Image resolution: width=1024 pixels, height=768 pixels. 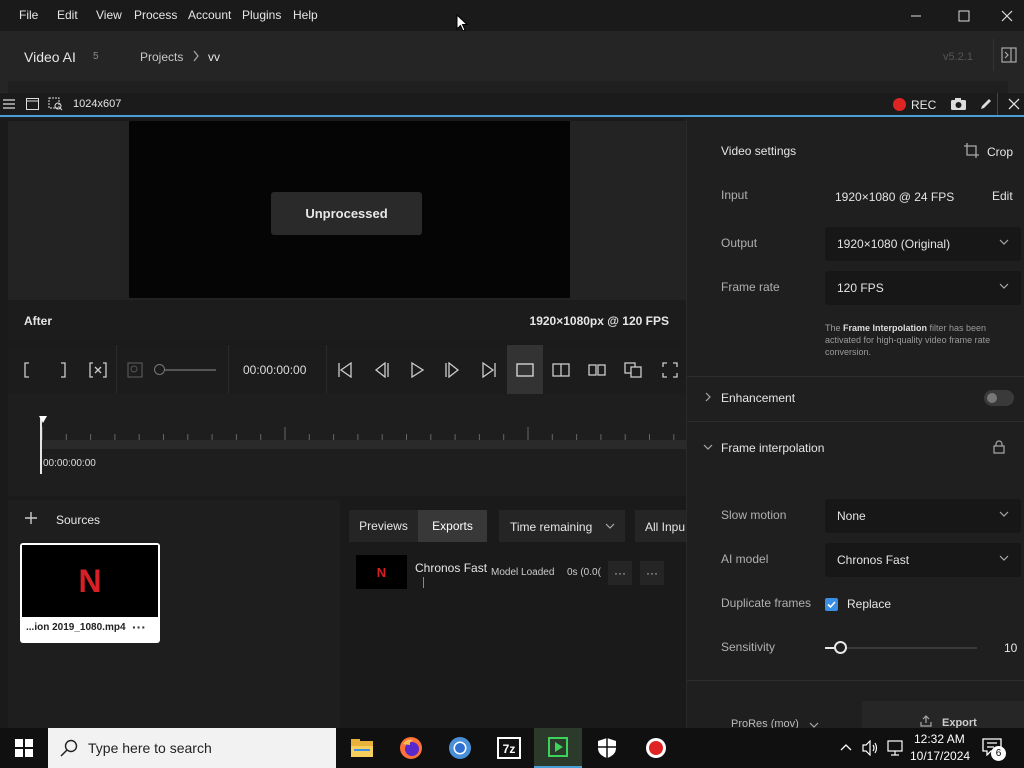 I want to click on toolbar-divider, so click(x=997, y=104).